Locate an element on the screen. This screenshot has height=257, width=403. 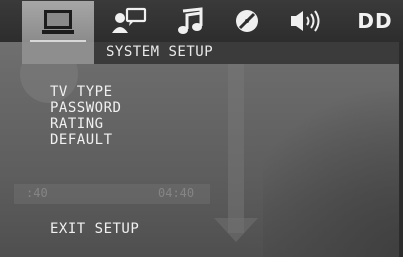
setup-menu: TV TYPE PASSWORD RATING DEFAULT is located at coordinates (85, 116).